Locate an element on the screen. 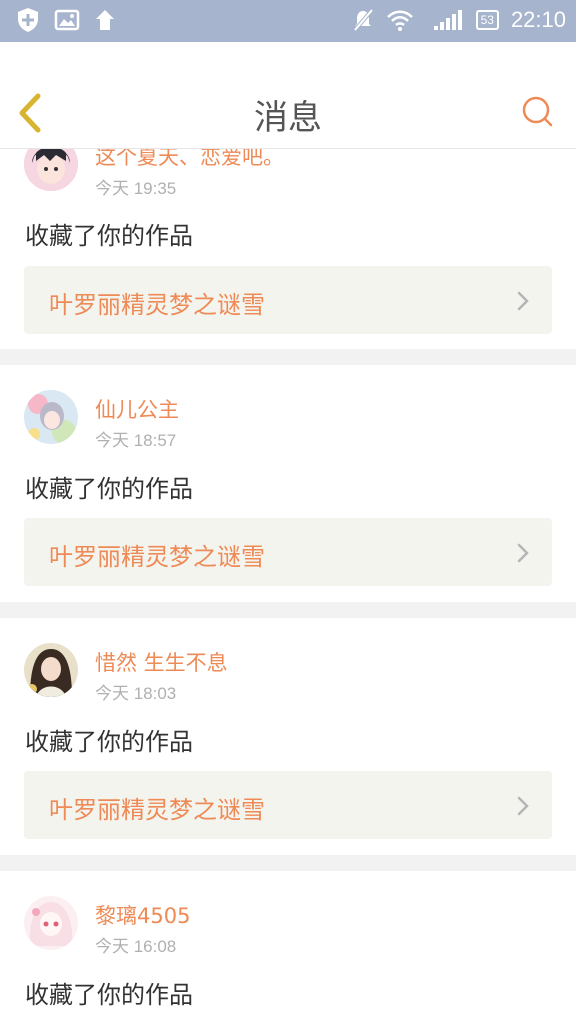 The height and width of the screenshot is (1024, 576). image-icon is located at coordinates (67, 20).